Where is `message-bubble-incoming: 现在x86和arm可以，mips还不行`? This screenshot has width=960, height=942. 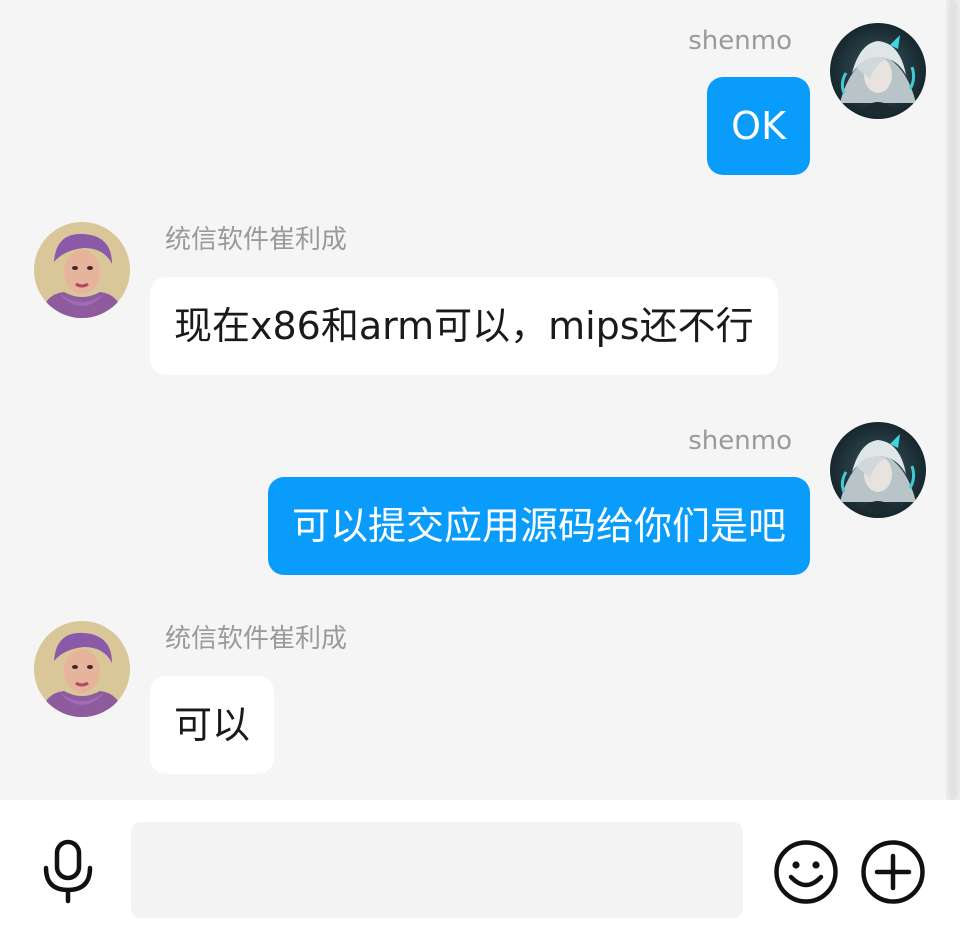
message-bubble-incoming: 现在x86和arm可以，mips还不行 is located at coordinates (464, 326).